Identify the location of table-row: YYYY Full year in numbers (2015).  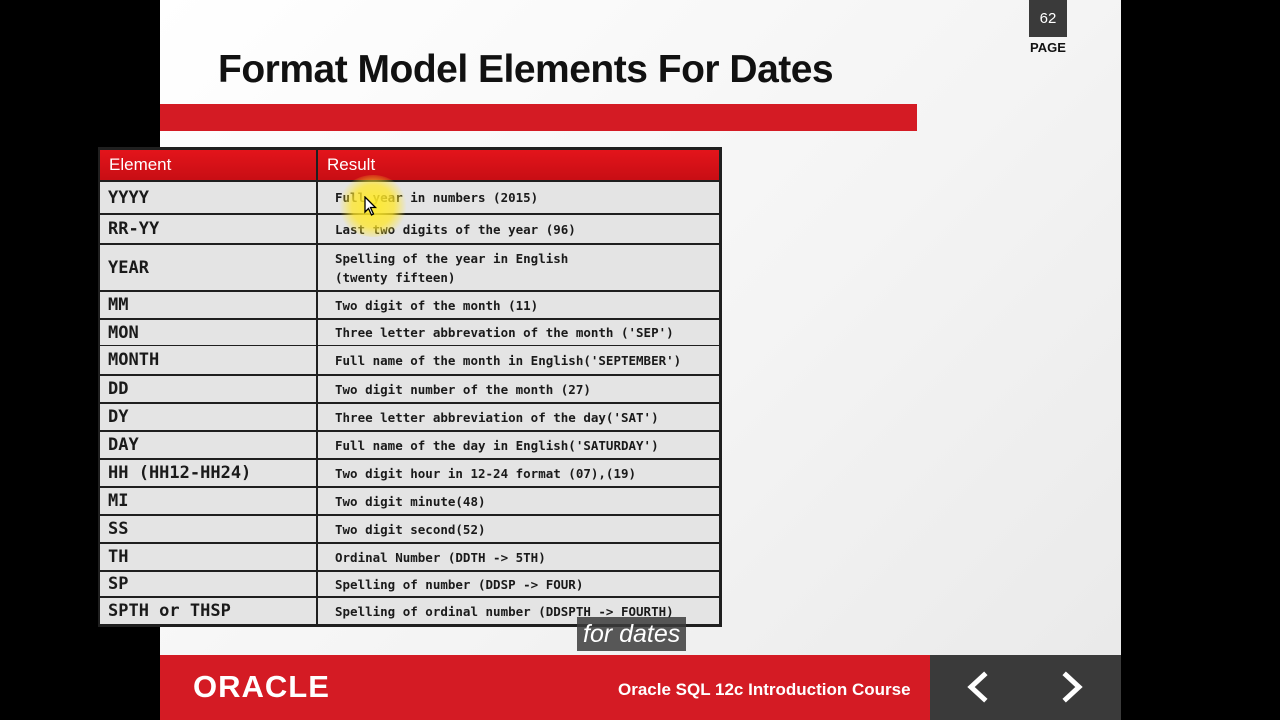
(409, 197).